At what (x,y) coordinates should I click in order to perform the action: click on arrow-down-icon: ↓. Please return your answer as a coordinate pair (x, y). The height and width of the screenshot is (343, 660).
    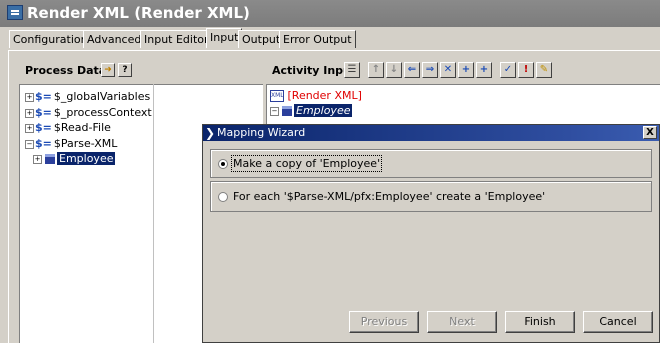
    Looking at the image, I should click on (394, 69).